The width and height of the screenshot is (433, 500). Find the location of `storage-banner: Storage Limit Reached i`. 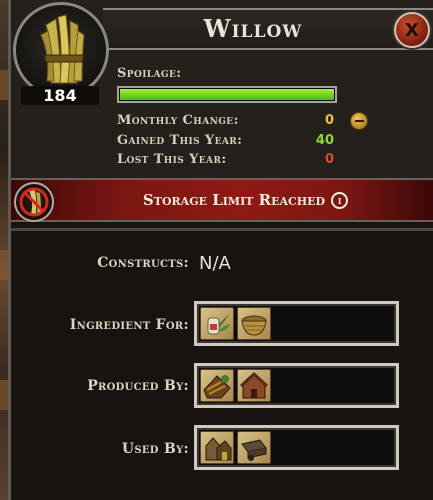

storage-banner: Storage Limit Reached i is located at coordinates (222, 200).